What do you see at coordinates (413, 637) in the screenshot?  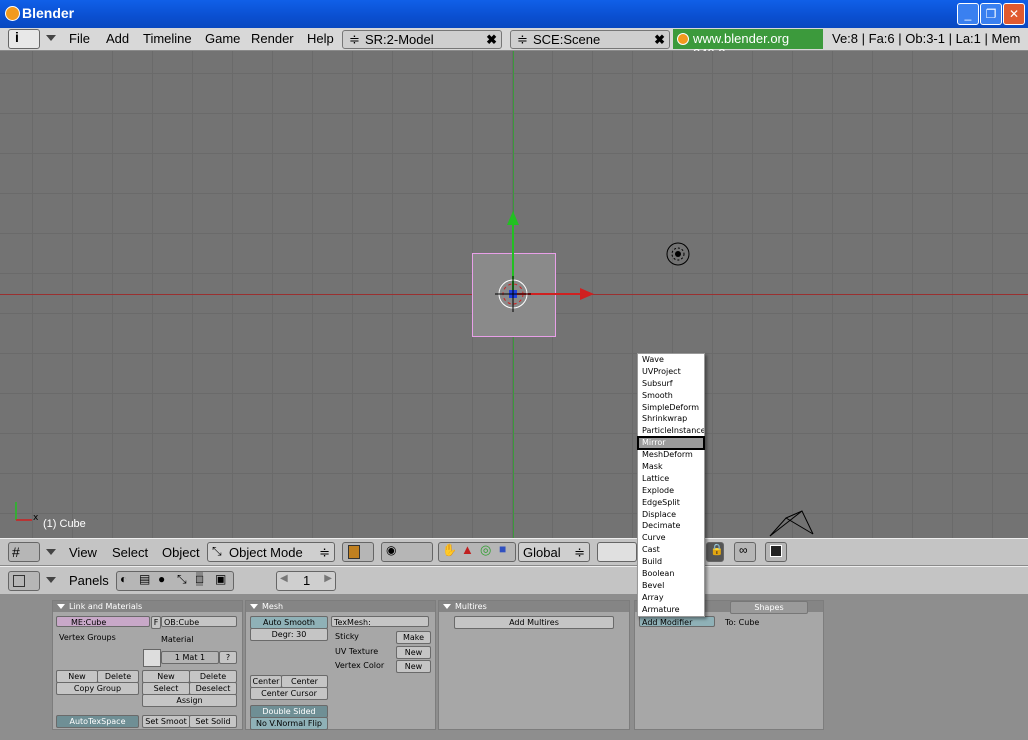 I see `sticky-make-button: Make` at bounding box center [413, 637].